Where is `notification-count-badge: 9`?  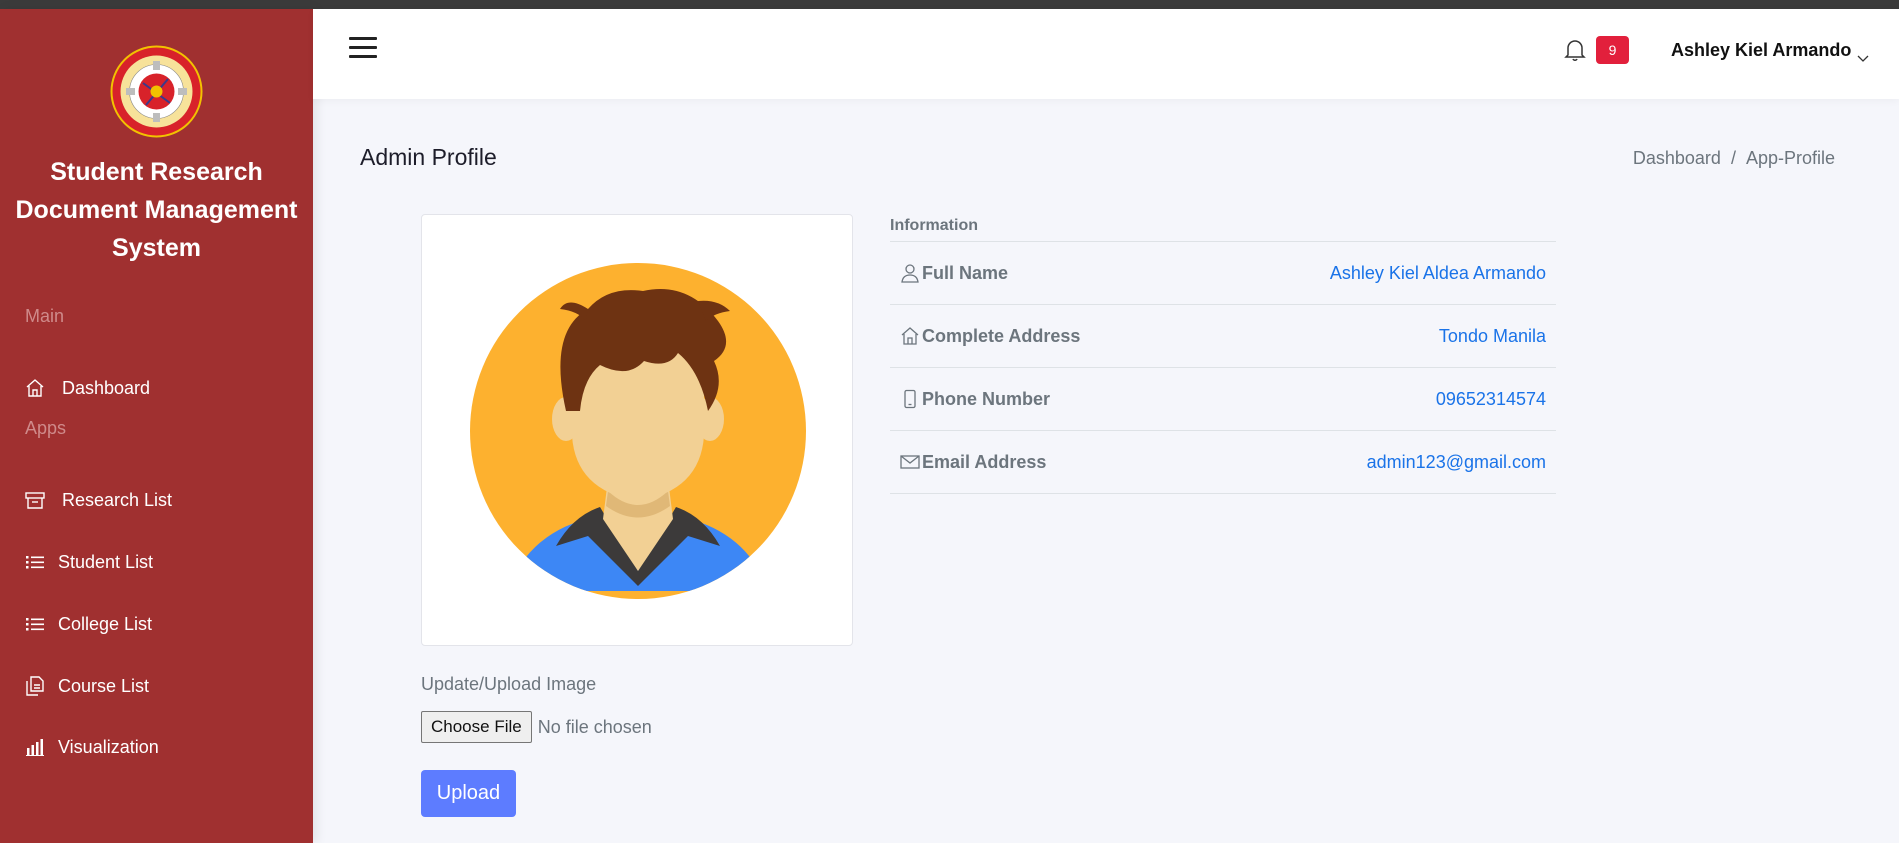
notification-count-badge: 9 is located at coordinates (1612, 50).